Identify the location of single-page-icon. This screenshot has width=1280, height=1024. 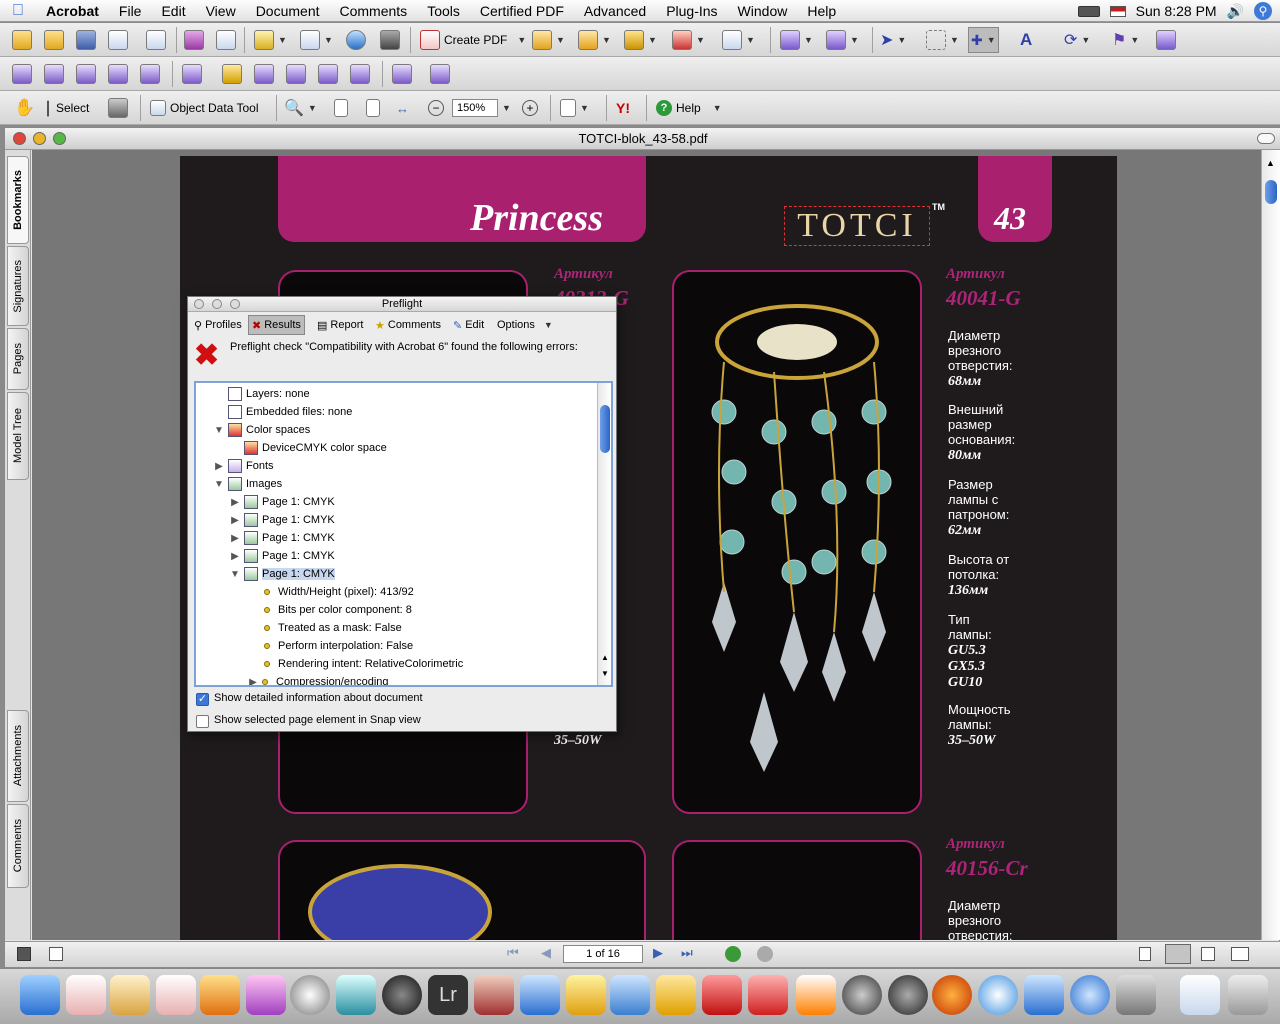
(1145, 954).